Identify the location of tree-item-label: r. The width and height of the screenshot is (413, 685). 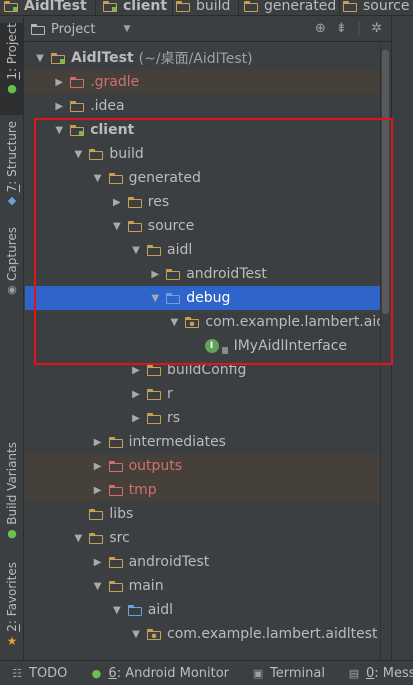
(170, 394).